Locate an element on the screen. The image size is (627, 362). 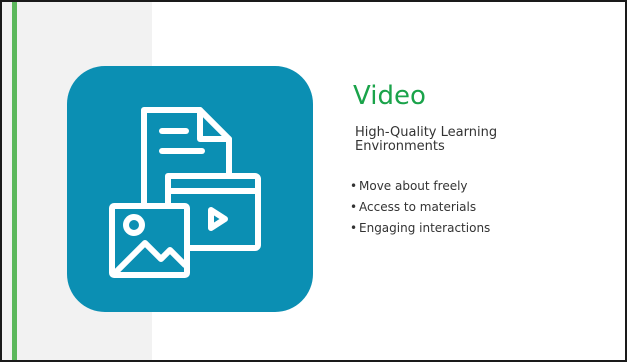
bullet-item: Engaging interactions is located at coordinates (420, 230).